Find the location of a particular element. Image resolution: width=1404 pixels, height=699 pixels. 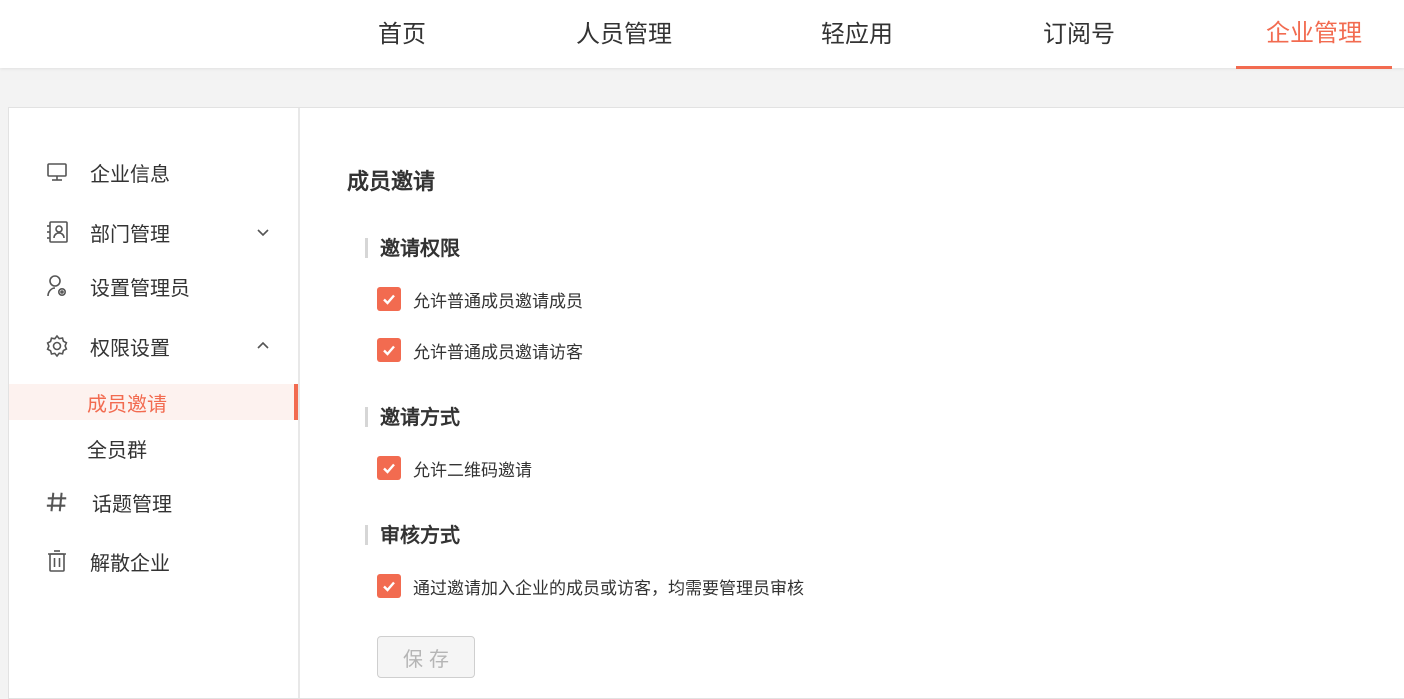

section-title-review-method: 审核方式 is located at coordinates (412, 535).